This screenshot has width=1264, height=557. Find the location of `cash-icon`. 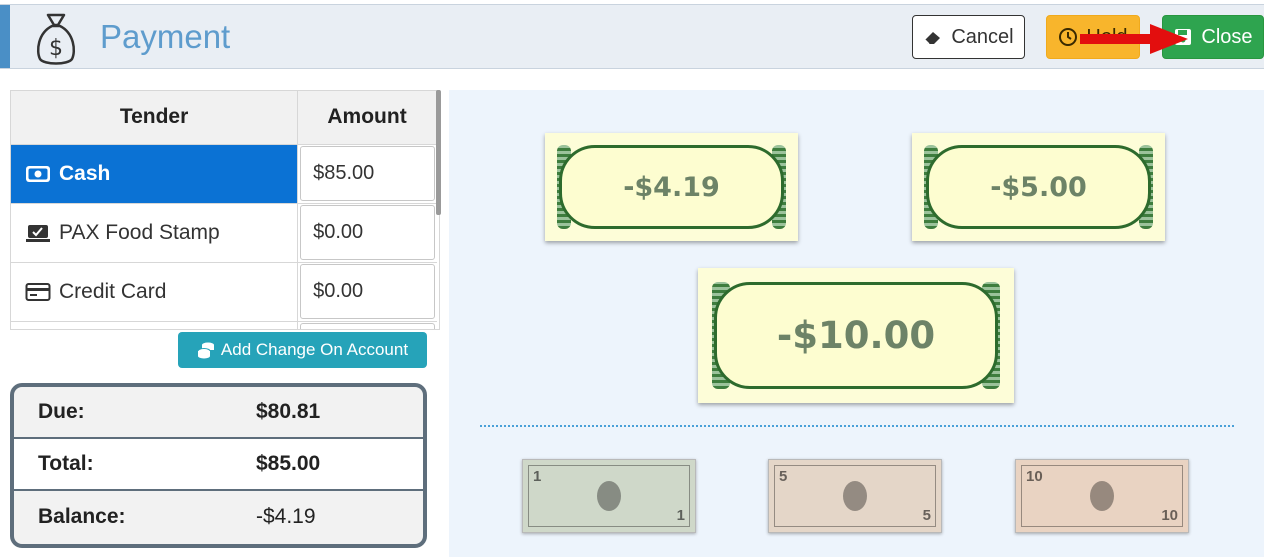

cash-icon is located at coordinates (38, 173).